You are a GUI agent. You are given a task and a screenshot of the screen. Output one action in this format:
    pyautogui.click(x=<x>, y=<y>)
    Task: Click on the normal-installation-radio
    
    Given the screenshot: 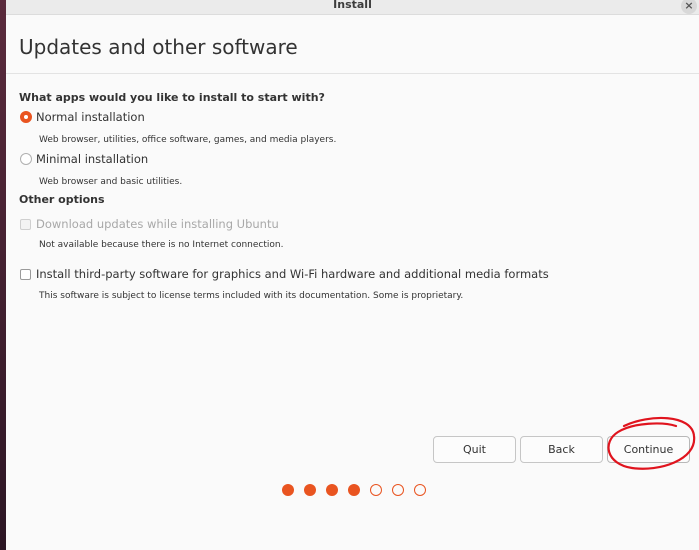 What is the action you would take?
    pyautogui.click(x=26, y=117)
    